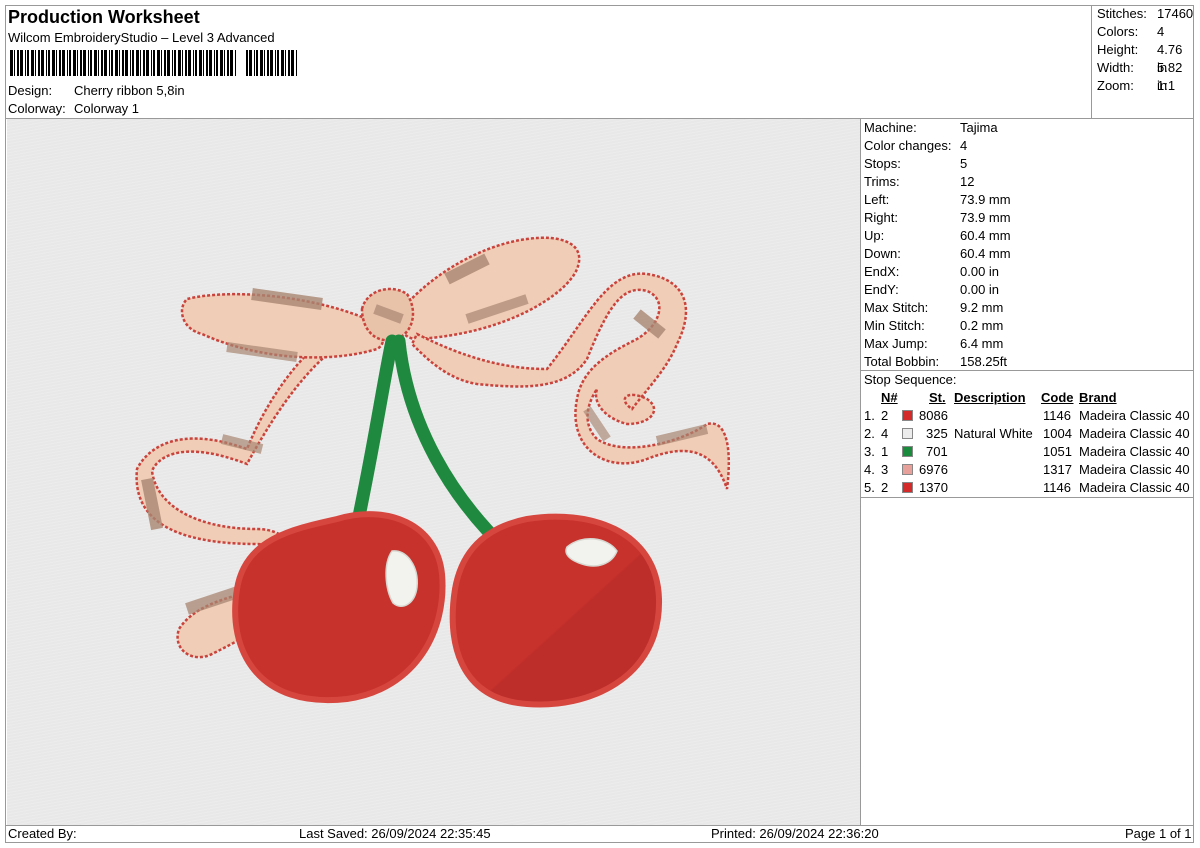  Describe the element at coordinates (910, 379) in the screenshot. I see `stop-sequence-label: Stop Sequence:` at that location.